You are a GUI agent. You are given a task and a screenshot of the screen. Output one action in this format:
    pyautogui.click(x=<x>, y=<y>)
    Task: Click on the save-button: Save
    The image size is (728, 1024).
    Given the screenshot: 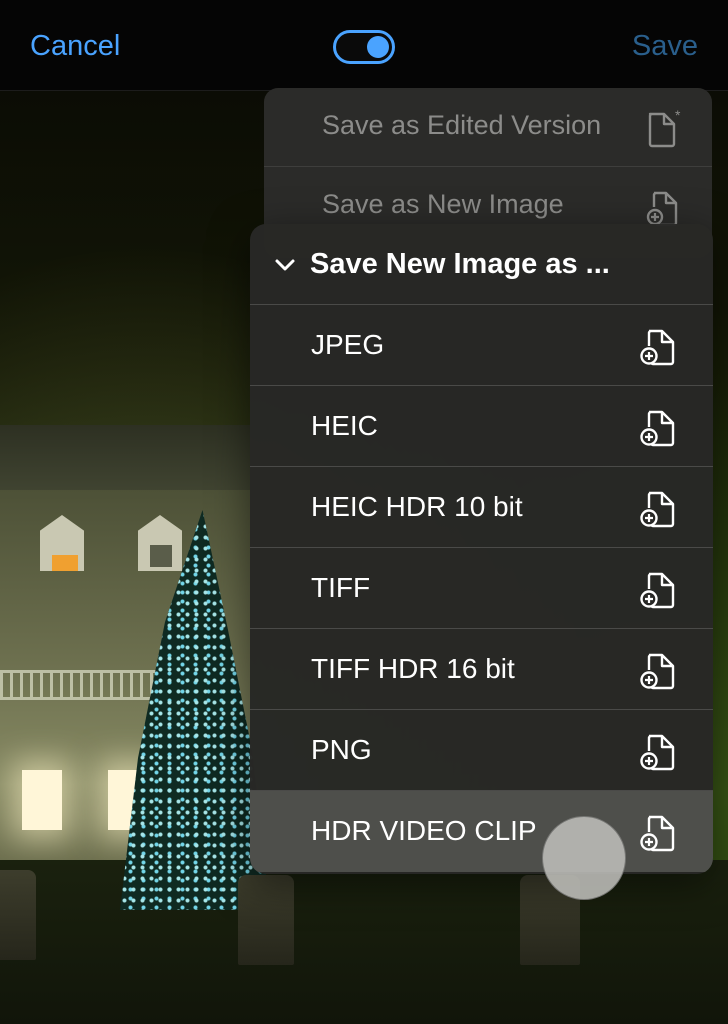 What is the action you would take?
    pyautogui.click(x=665, y=46)
    